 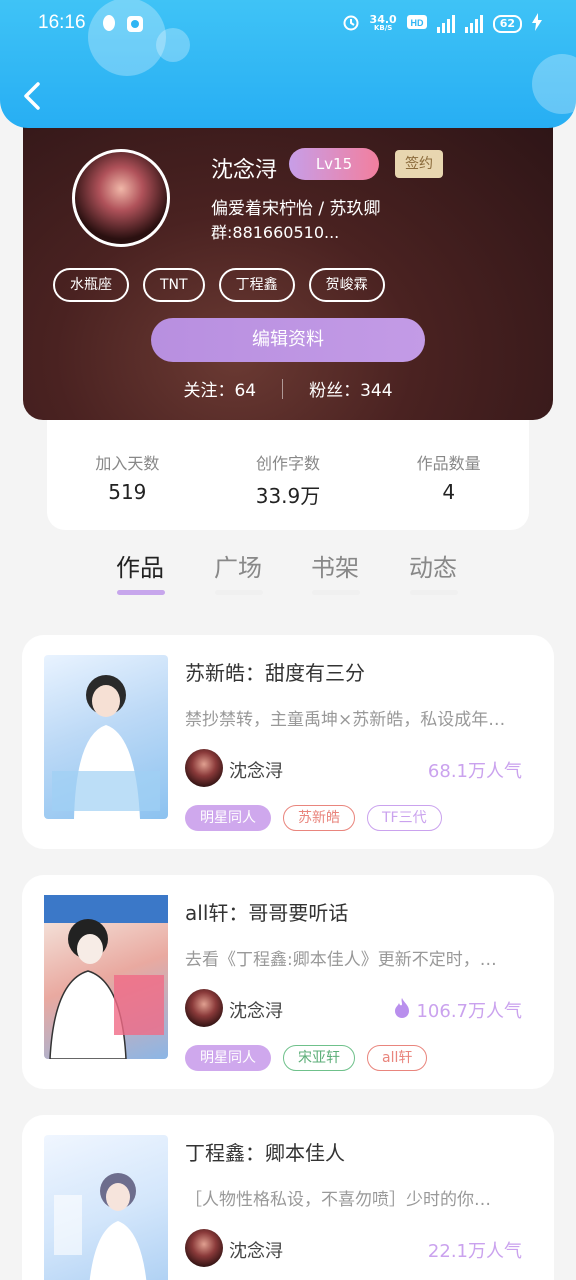 What do you see at coordinates (319, 1058) in the screenshot?
I see `work-tag: 宋亚轩` at bounding box center [319, 1058].